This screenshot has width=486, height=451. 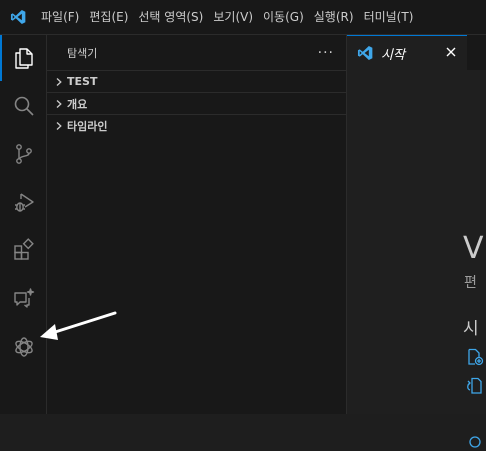 I want to click on activity-chat, so click(x=23, y=298).